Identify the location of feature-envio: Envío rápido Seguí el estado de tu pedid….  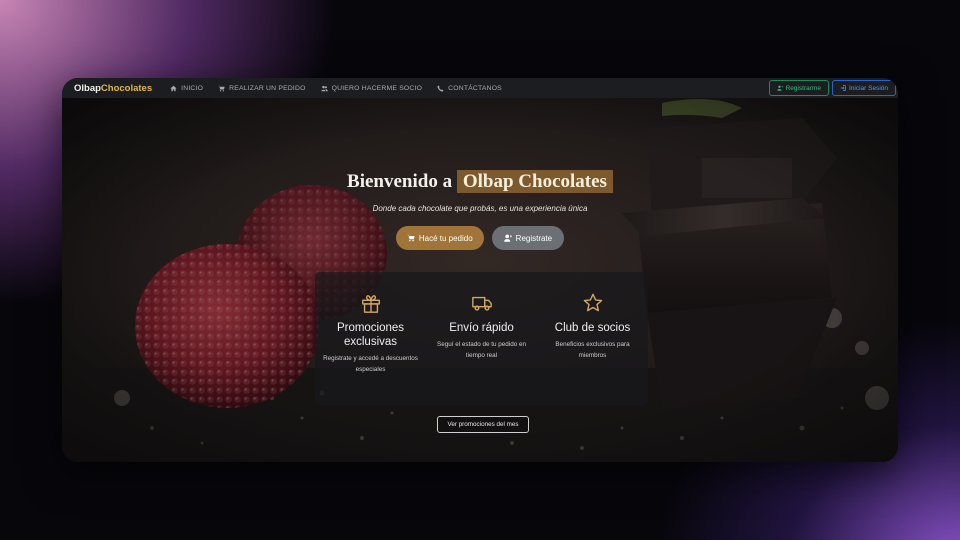
(481, 348).